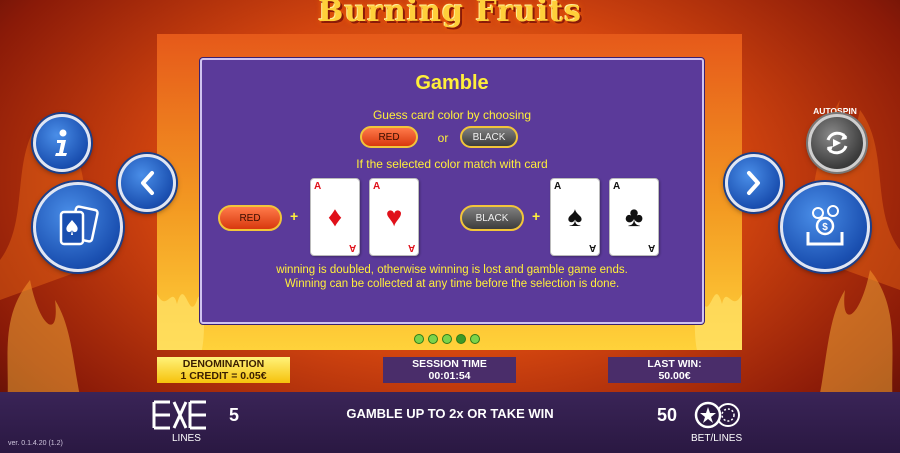 This screenshot has height=453, width=900. I want to click on session-time-box: SESSION TIME 00:01:54, so click(449, 370).